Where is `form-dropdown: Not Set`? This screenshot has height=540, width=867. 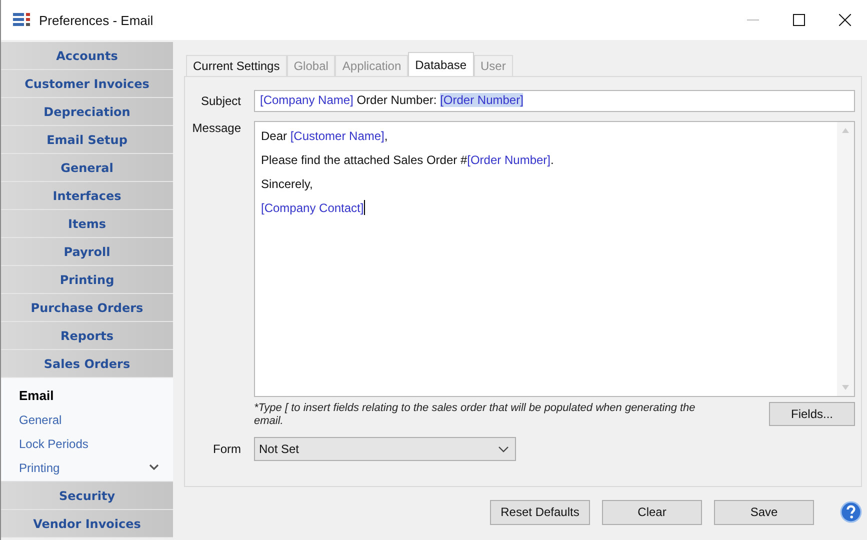
form-dropdown: Not Set is located at coordinates (385, 449).